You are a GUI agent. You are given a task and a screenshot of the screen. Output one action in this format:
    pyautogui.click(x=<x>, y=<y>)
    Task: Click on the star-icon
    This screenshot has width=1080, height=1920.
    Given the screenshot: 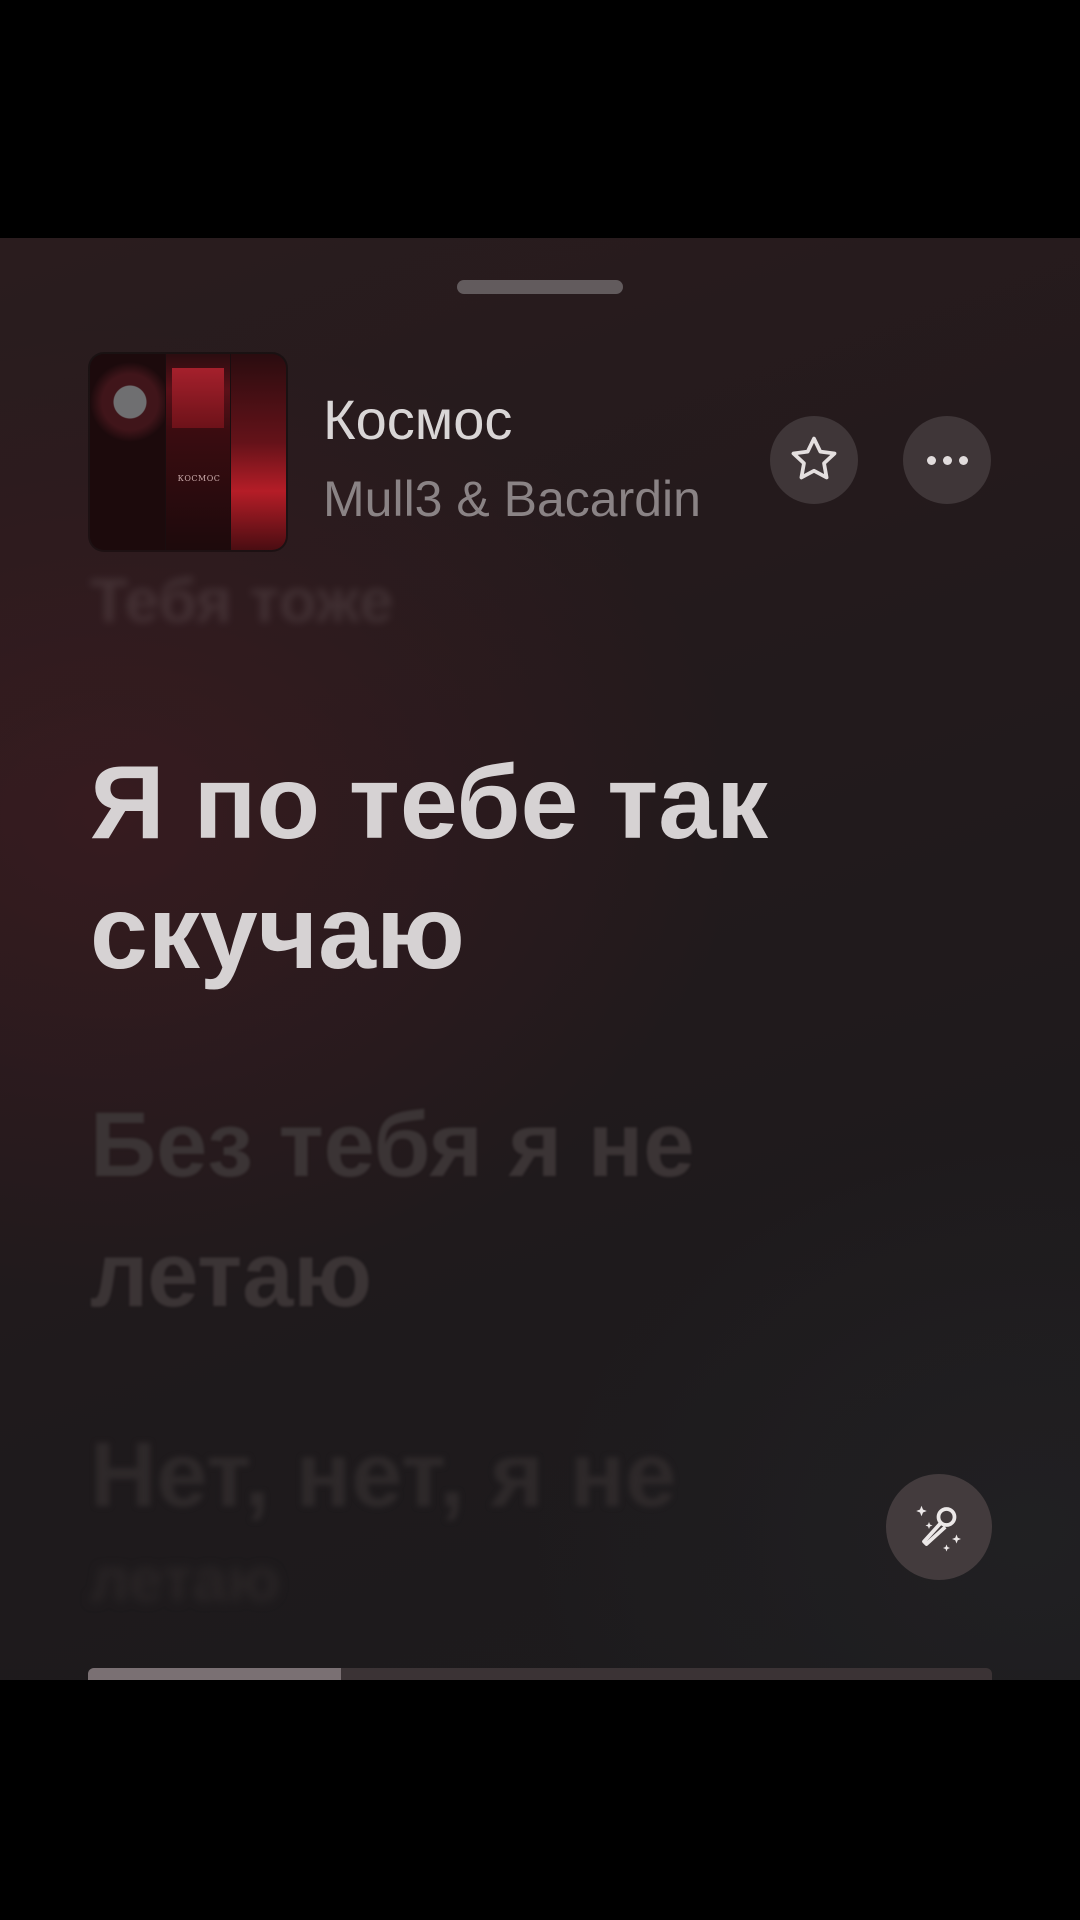 What is the action you would take?
    pyautogui.click(x=814, y=458)
    